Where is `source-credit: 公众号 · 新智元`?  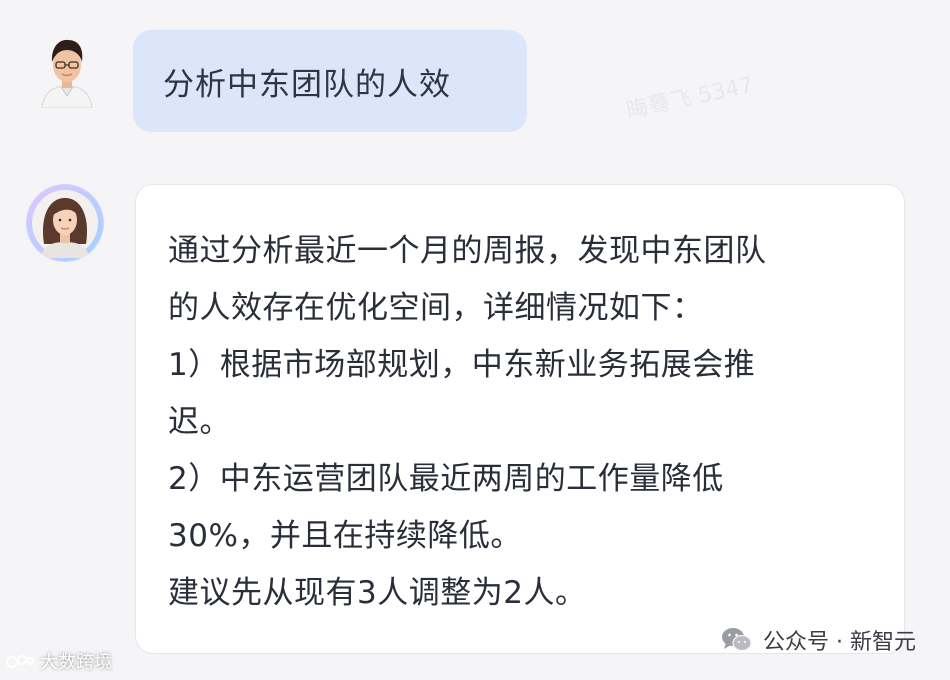
source-credit: 公众号 · 新智元 is located at coordinates (818, 640).